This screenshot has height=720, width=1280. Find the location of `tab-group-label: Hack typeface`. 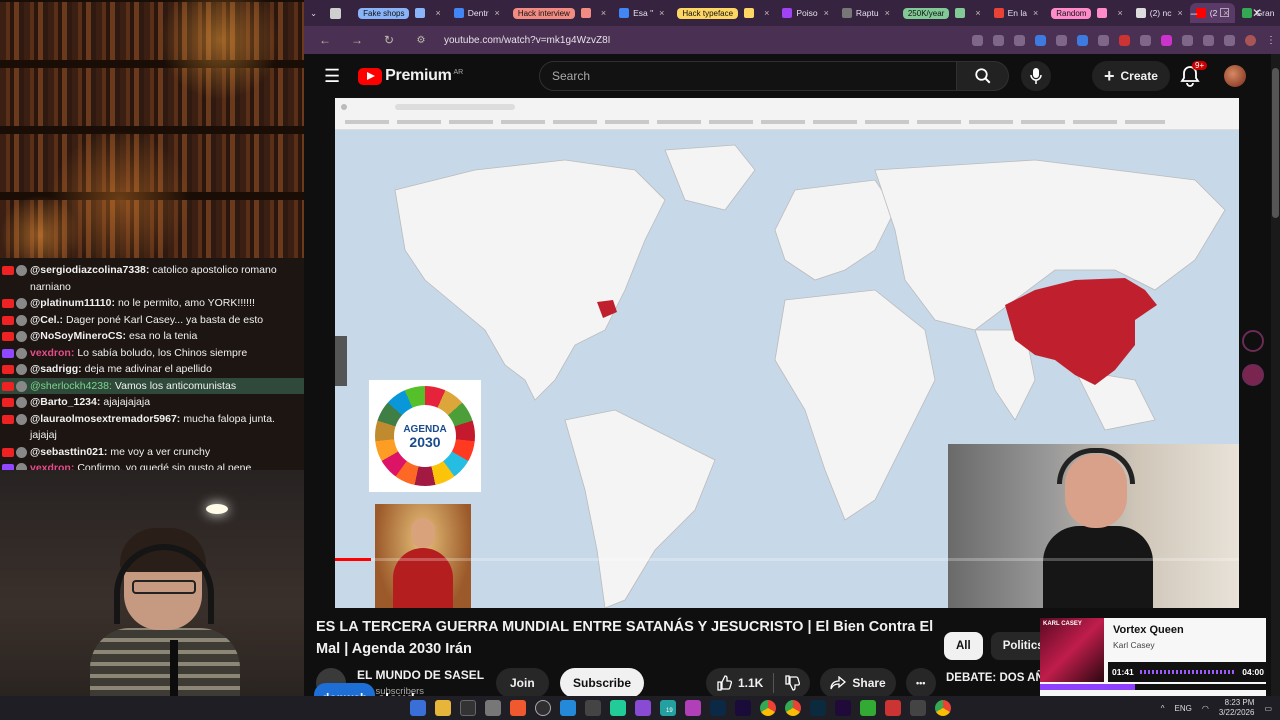

tab-group-label: Hack typeface is located at coordinates (708, 13).